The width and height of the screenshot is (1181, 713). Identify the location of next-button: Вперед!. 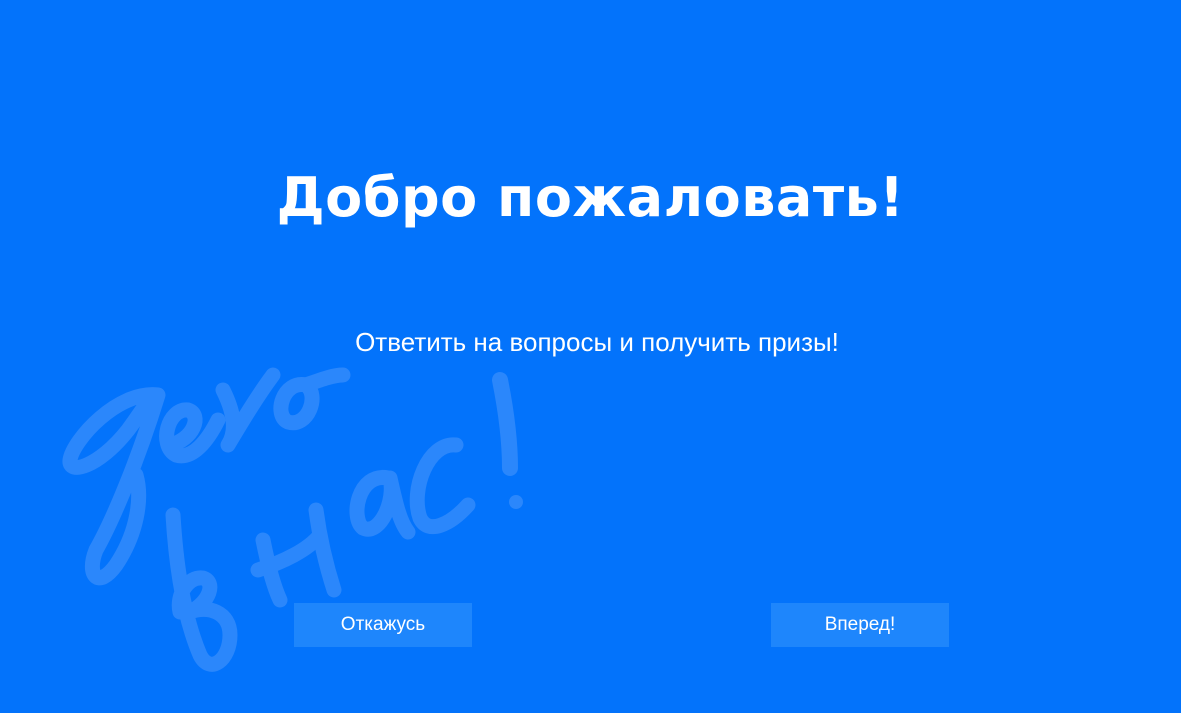
(860, 625).